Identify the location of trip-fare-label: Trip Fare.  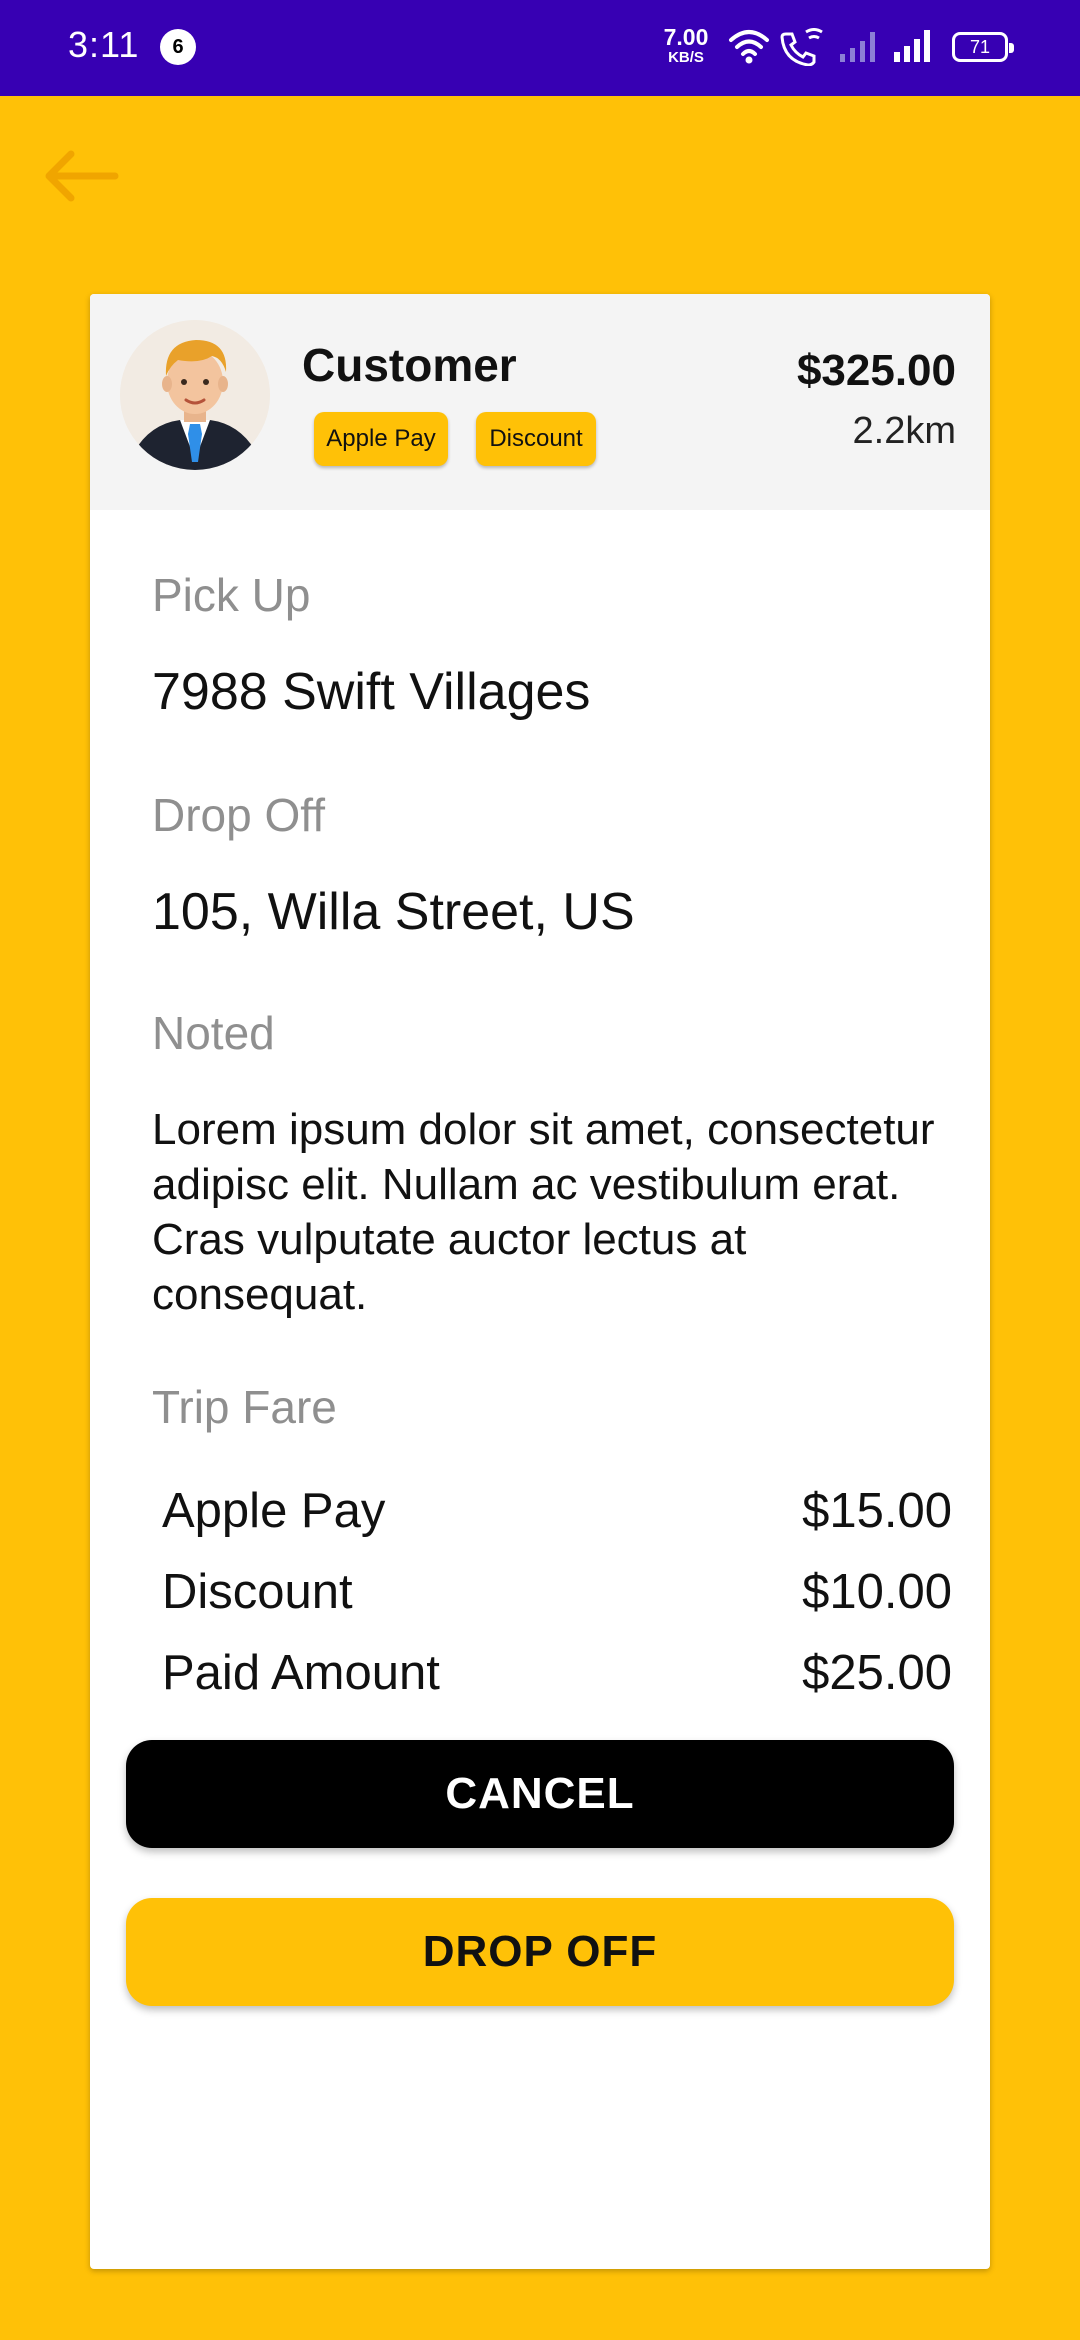
(244, 1407).